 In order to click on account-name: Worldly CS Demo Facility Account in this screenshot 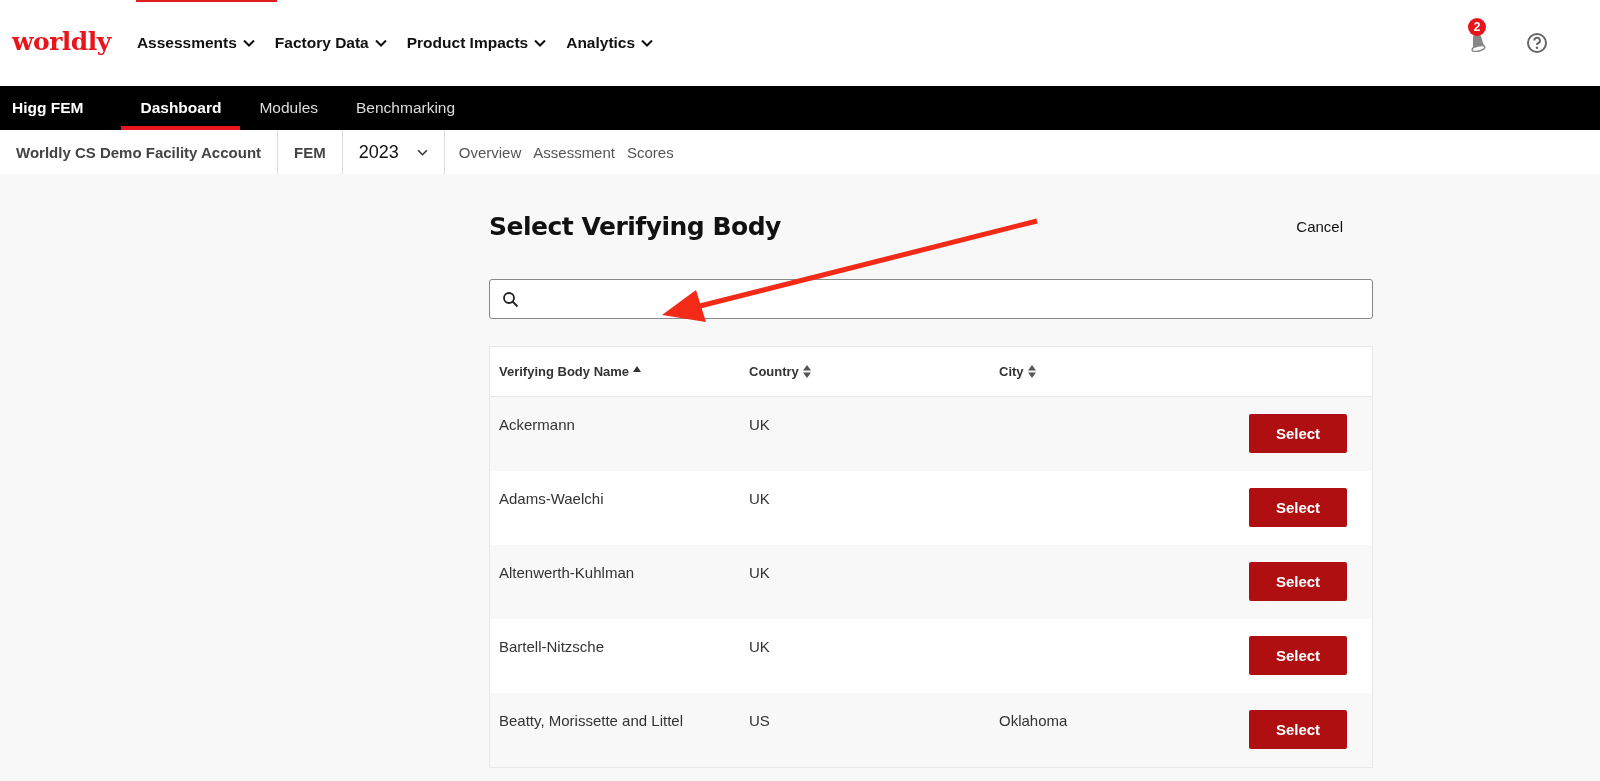, I will do `click(139, 152)`.